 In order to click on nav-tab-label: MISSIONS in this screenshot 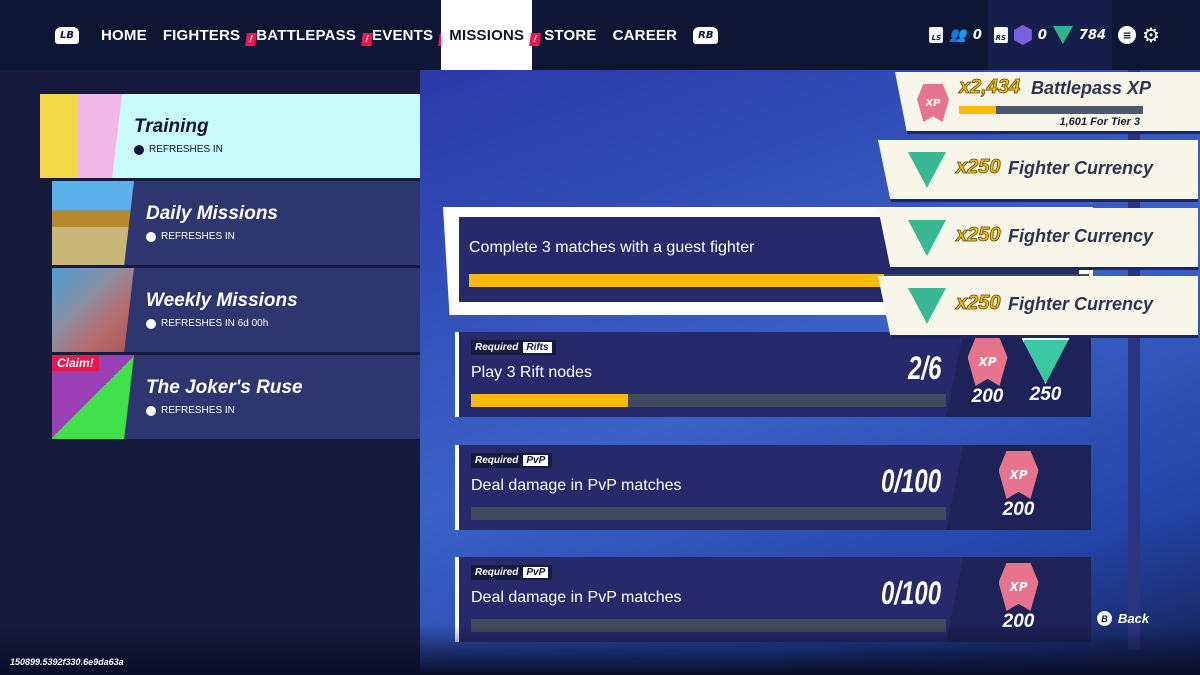, I will do `click(487, 35)`.